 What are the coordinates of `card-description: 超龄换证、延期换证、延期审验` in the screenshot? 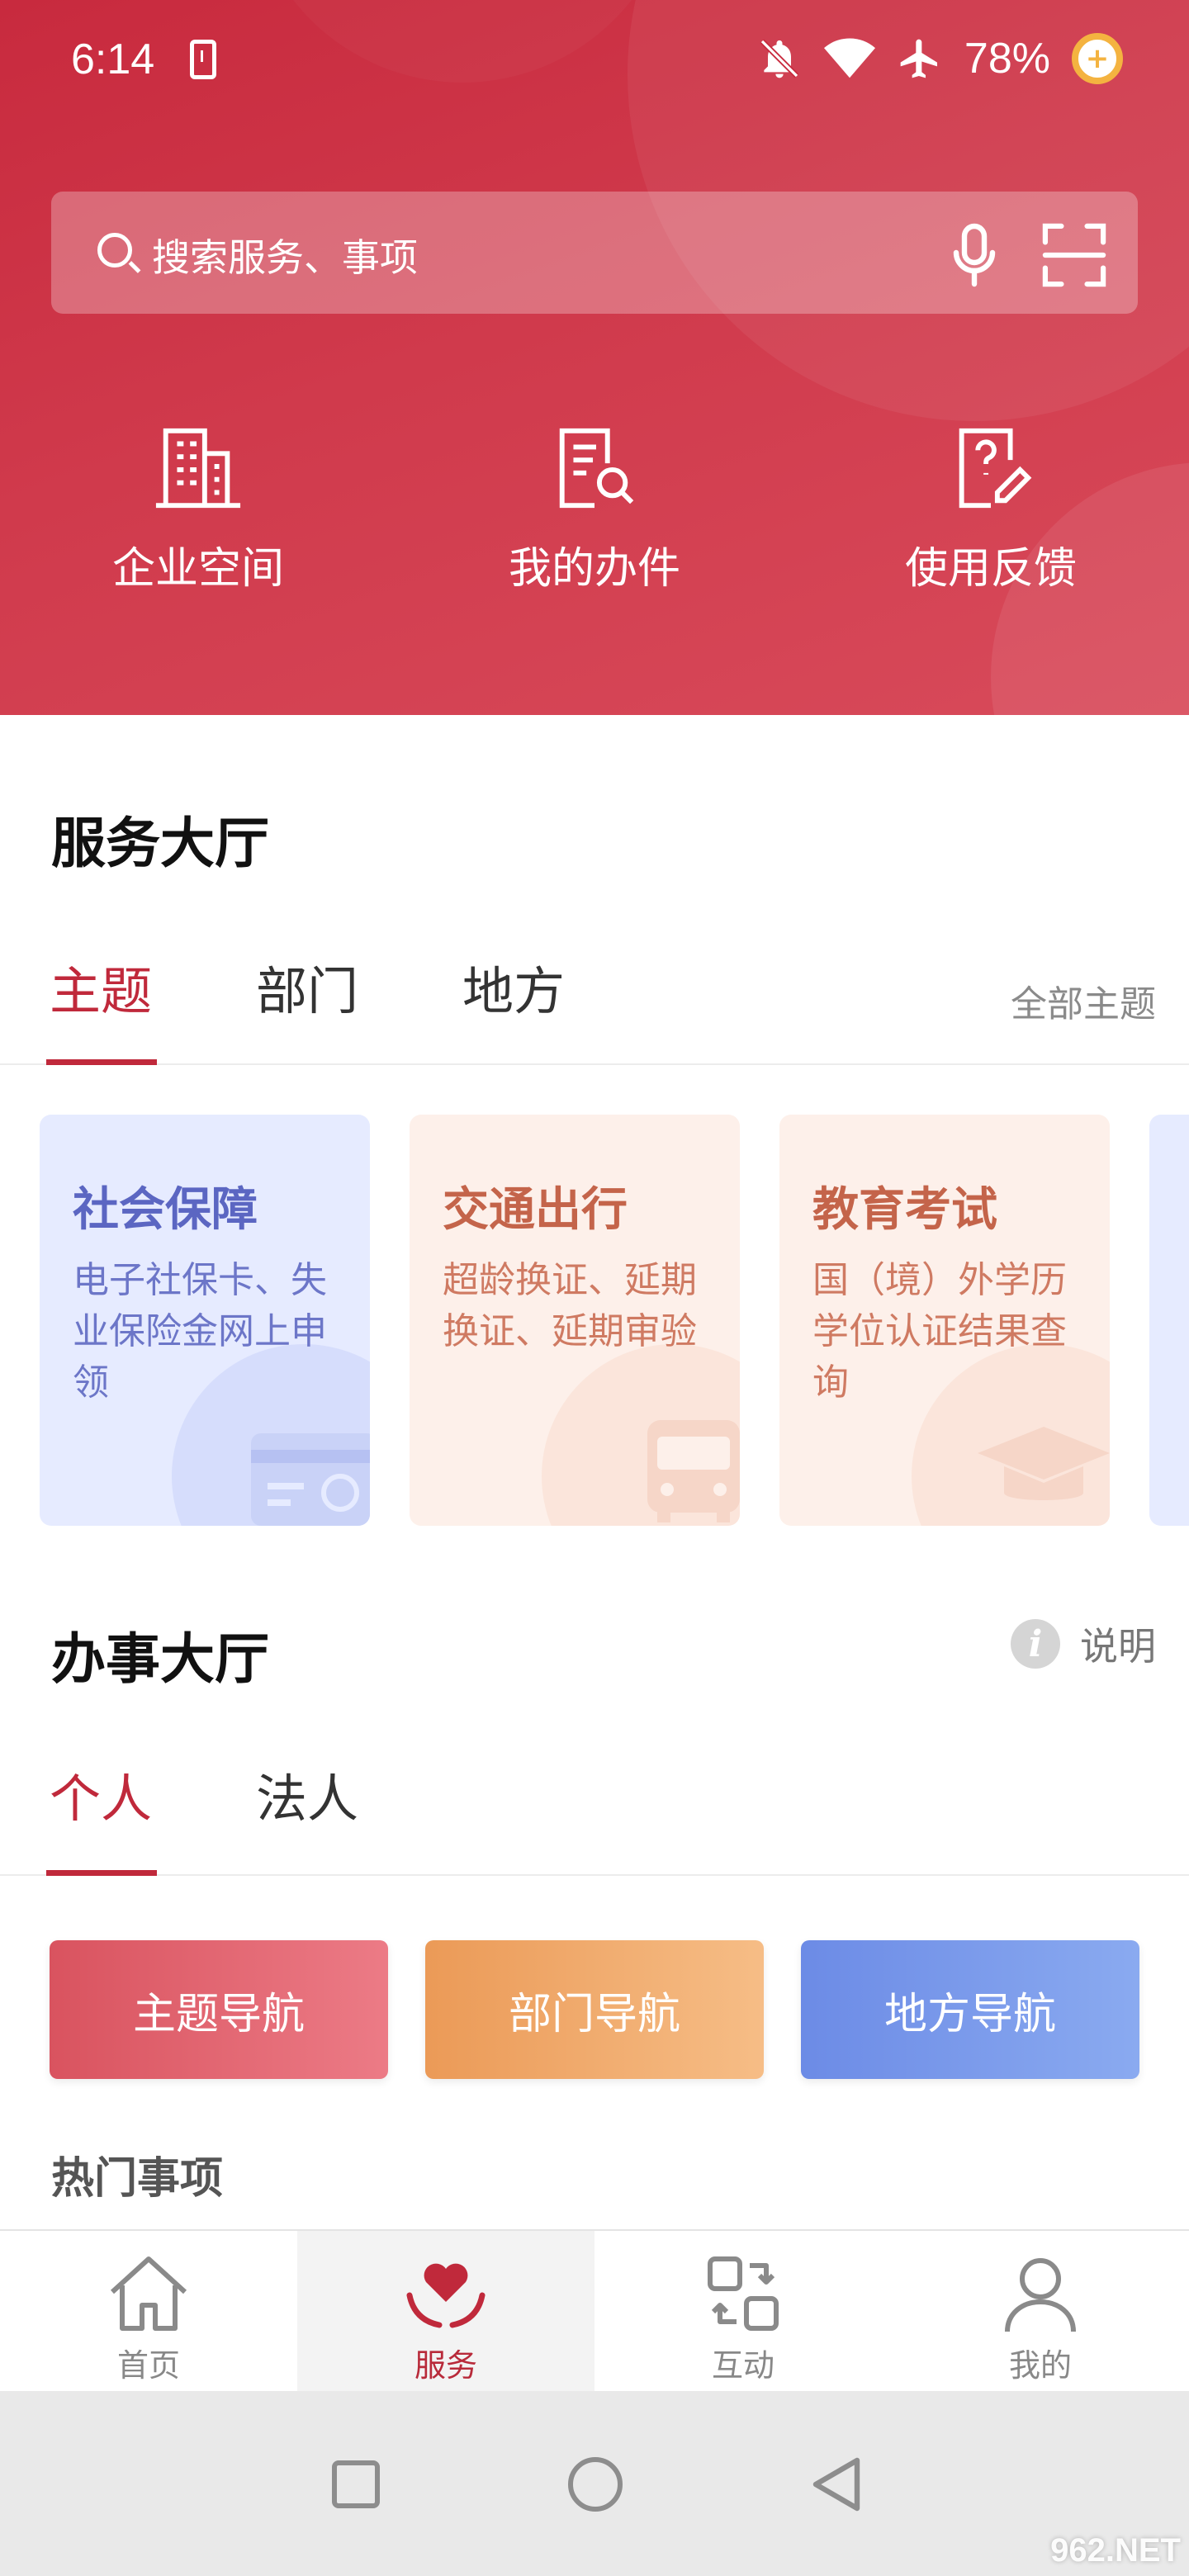 It's located at (570, 1305).